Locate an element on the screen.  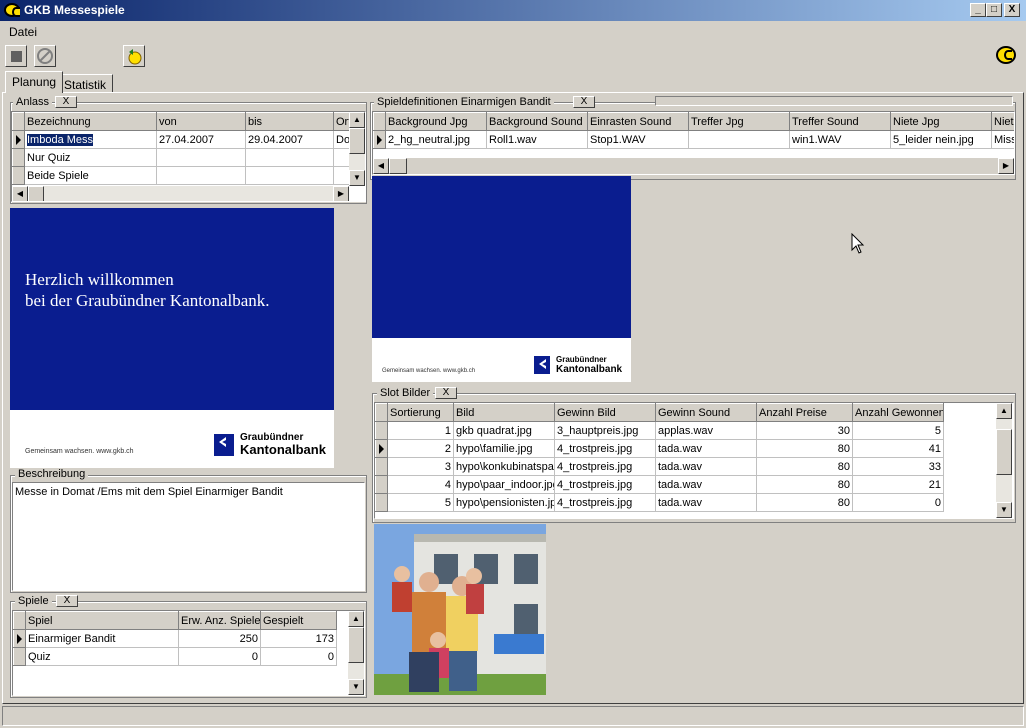
cell: Roll1.wav is located at coordinates (537, 139).